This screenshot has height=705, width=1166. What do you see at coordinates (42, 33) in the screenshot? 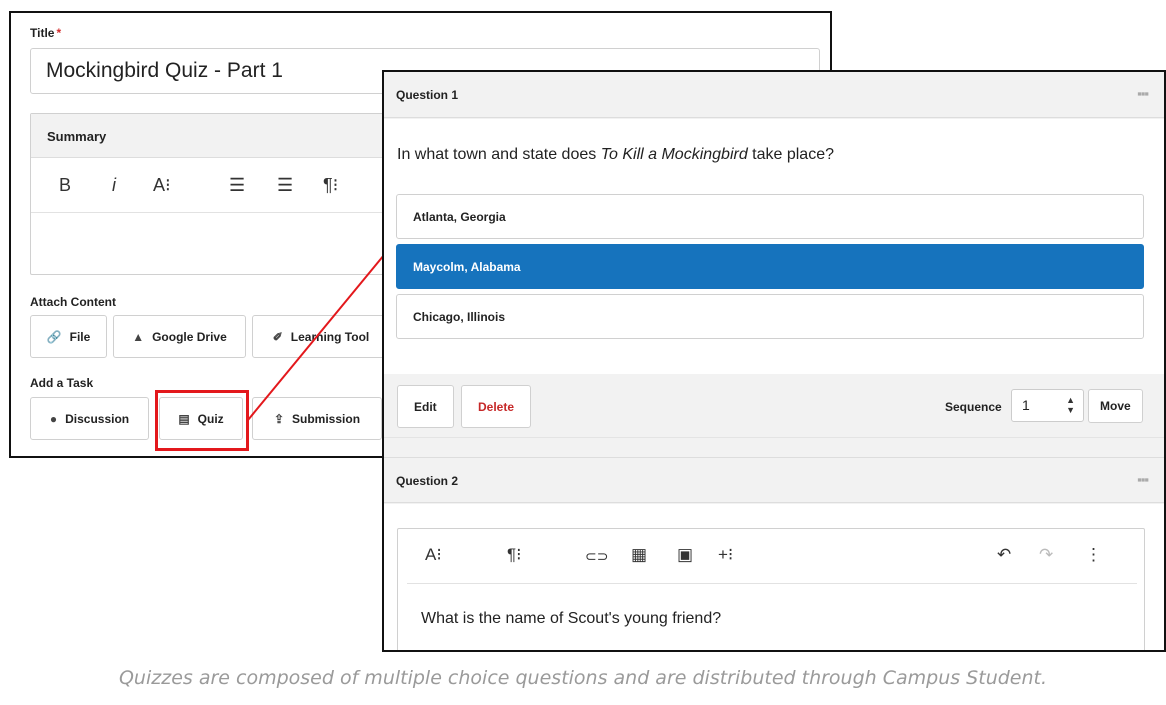
I see `title-label-text: Title` at bounding box center [42, 33].